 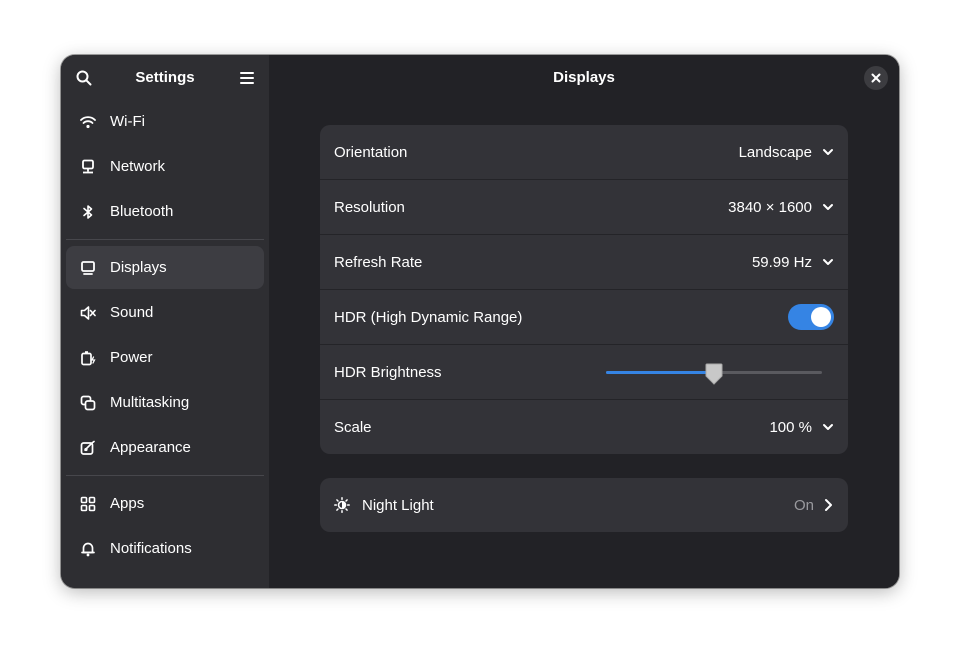 I want to click on night-light-icon, so click(x=342, y=505).